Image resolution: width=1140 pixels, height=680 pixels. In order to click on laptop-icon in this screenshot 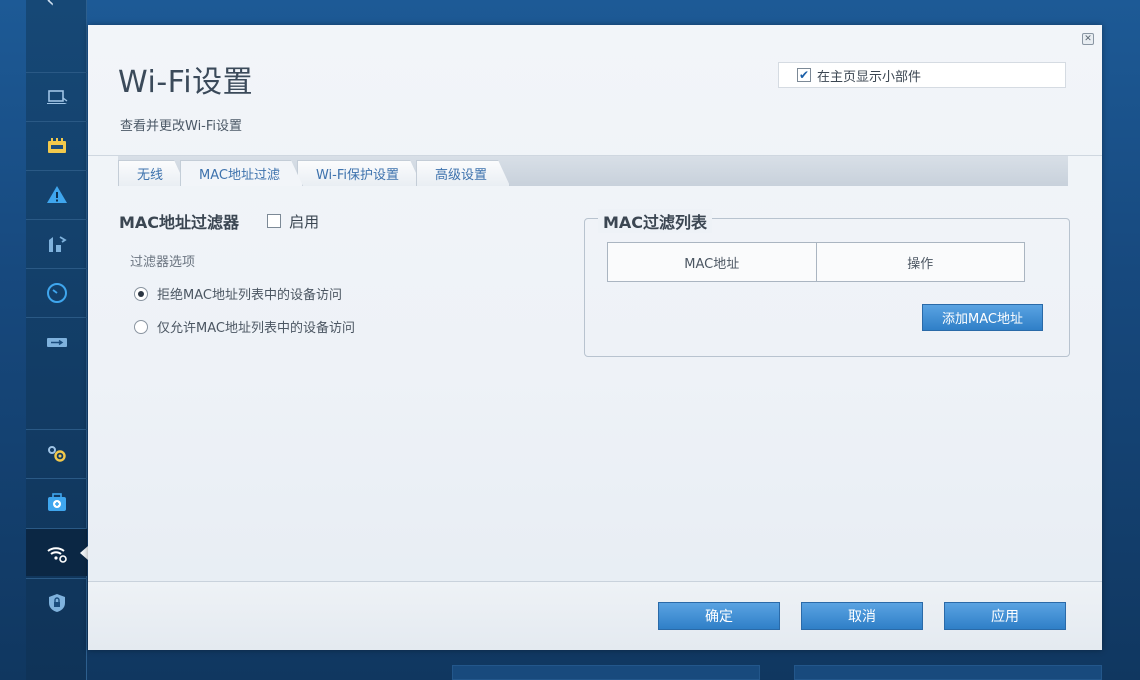, I will do `click(56, 96)`.